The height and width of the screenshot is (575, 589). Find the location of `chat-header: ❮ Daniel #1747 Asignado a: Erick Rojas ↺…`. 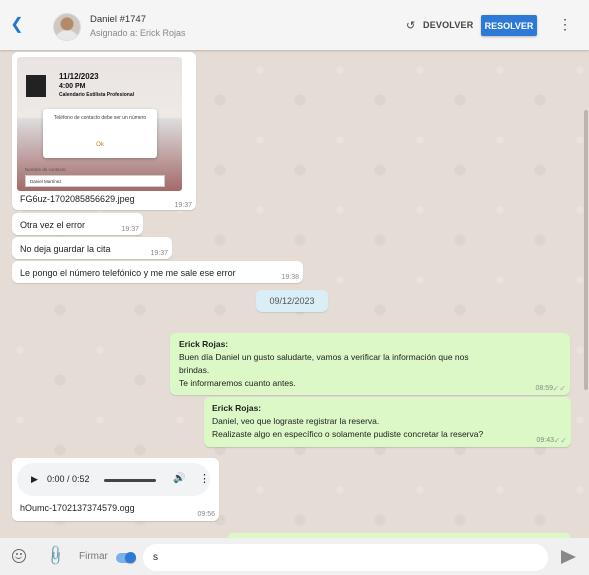

chat-header: ❮ Daniel #1747 Asignado a: Erick Rojas ↺… is located at coordinates (294, 25).